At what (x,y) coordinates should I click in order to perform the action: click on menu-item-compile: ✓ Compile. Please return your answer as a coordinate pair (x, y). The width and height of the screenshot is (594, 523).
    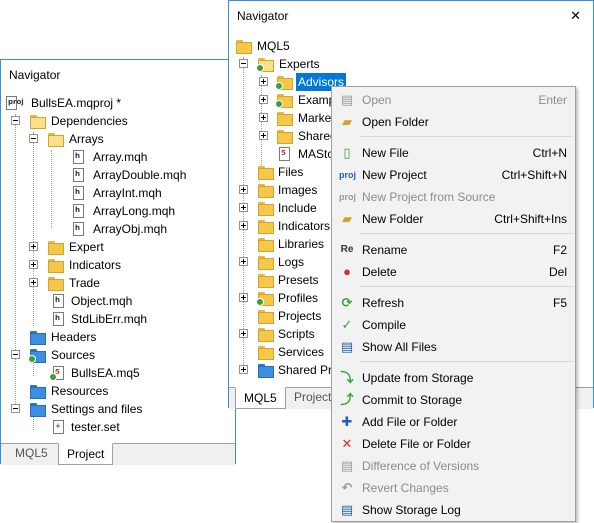
    Looking at the image, I should click on (453, 325).